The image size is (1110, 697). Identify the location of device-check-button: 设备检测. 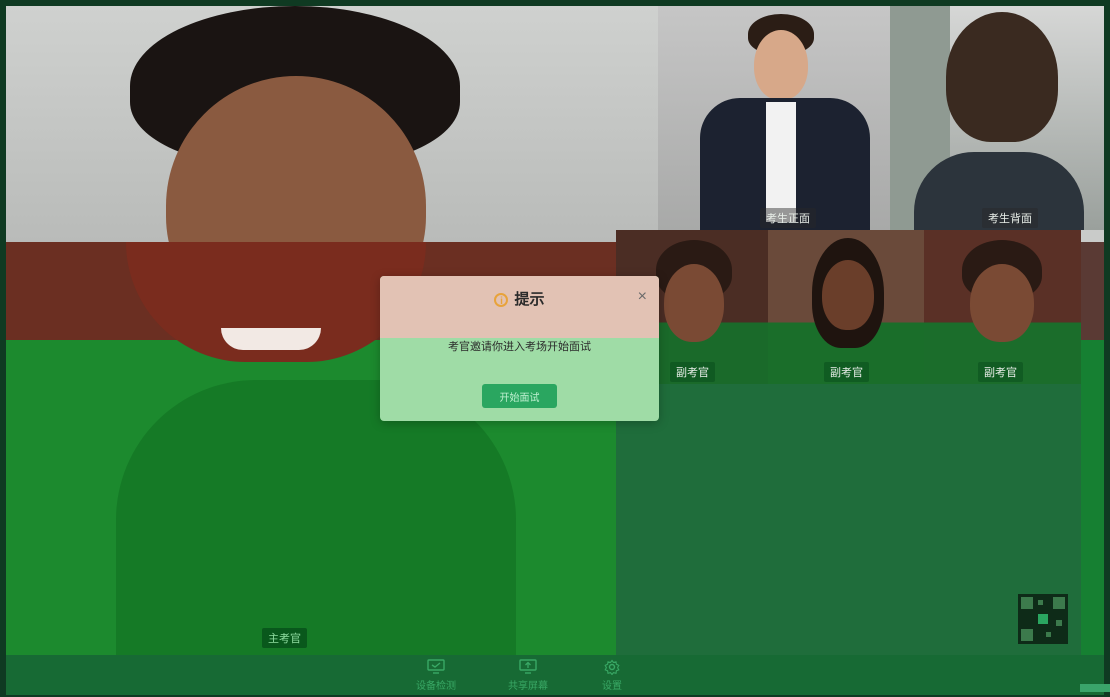
(436, 675).